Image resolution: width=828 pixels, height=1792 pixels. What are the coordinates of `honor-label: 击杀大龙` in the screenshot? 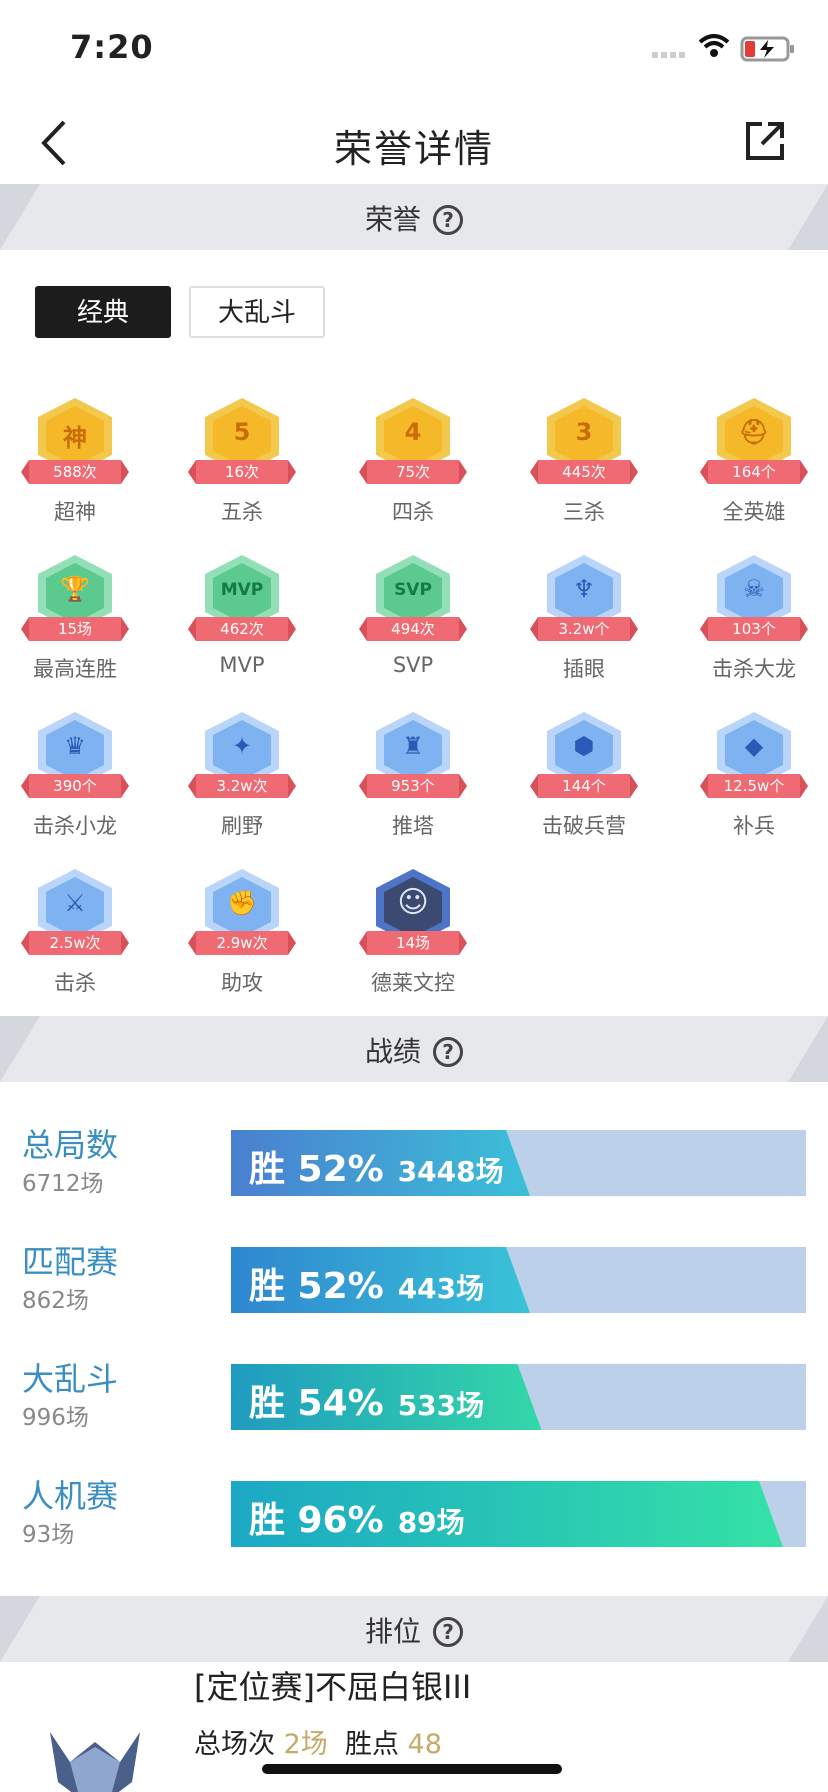 It's located at (754, 669).